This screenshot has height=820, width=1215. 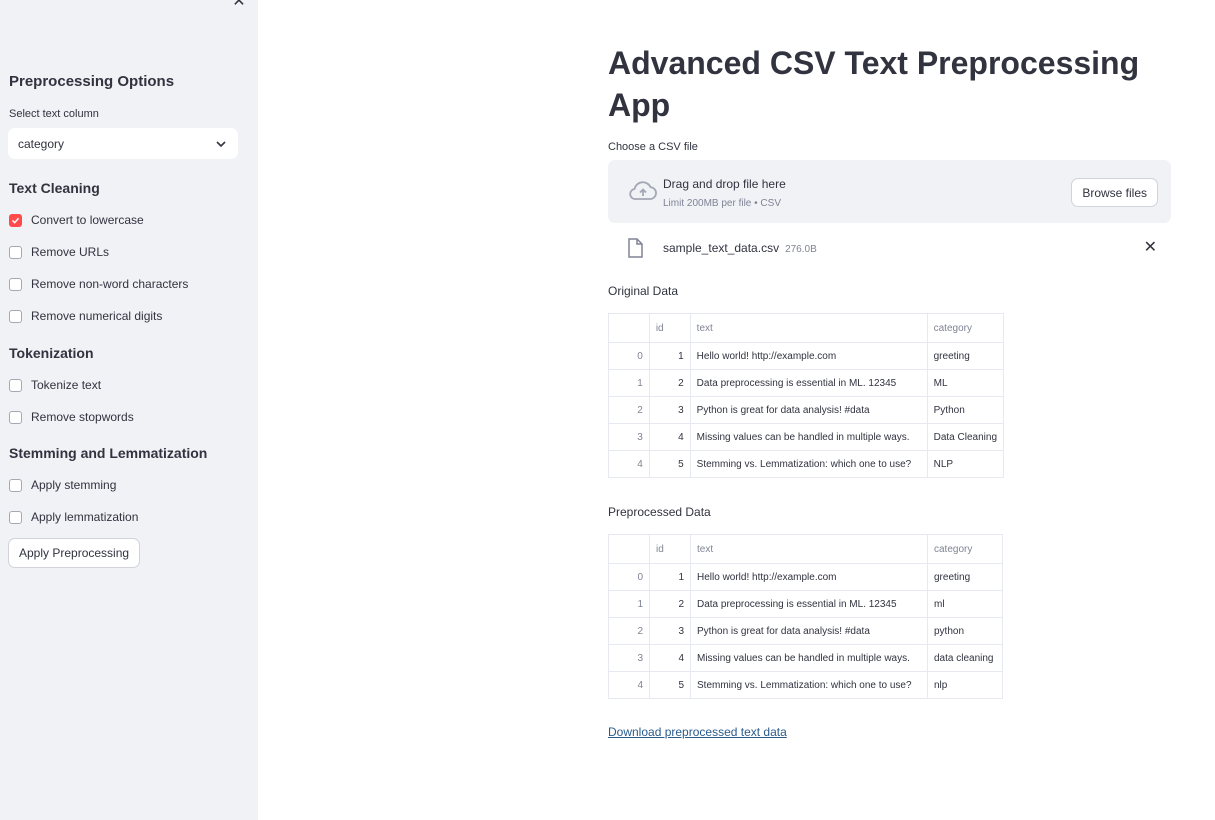 I want to click on select-value: category, so click(x=41, y=143).